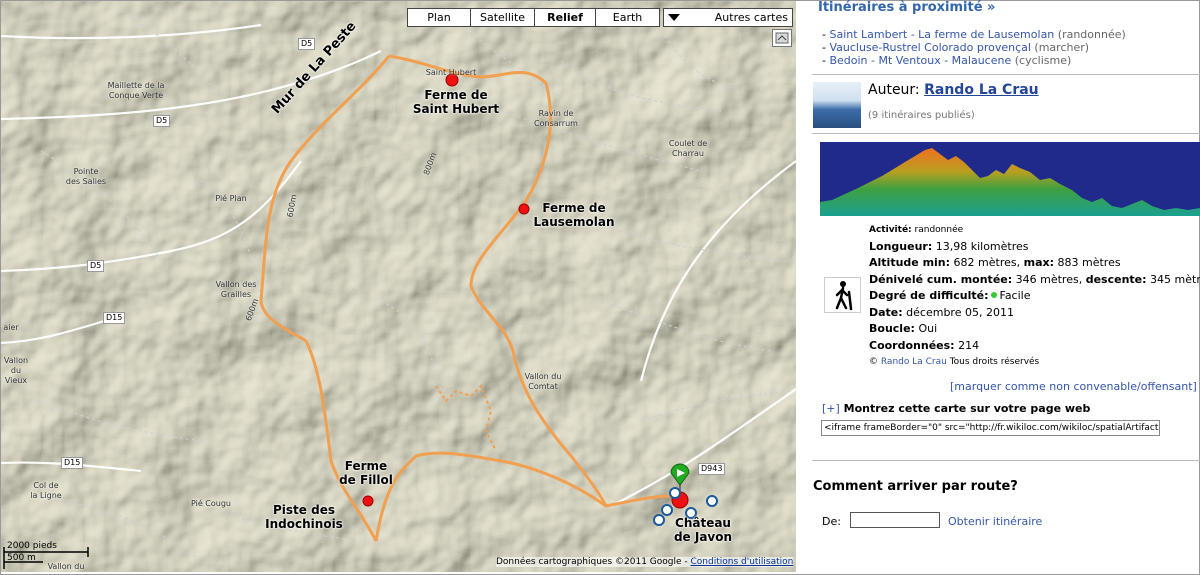  What do you see at coordinates (831, 521) in the screenshot?
I see `from-label: De:` at bounding box center [831, 521].